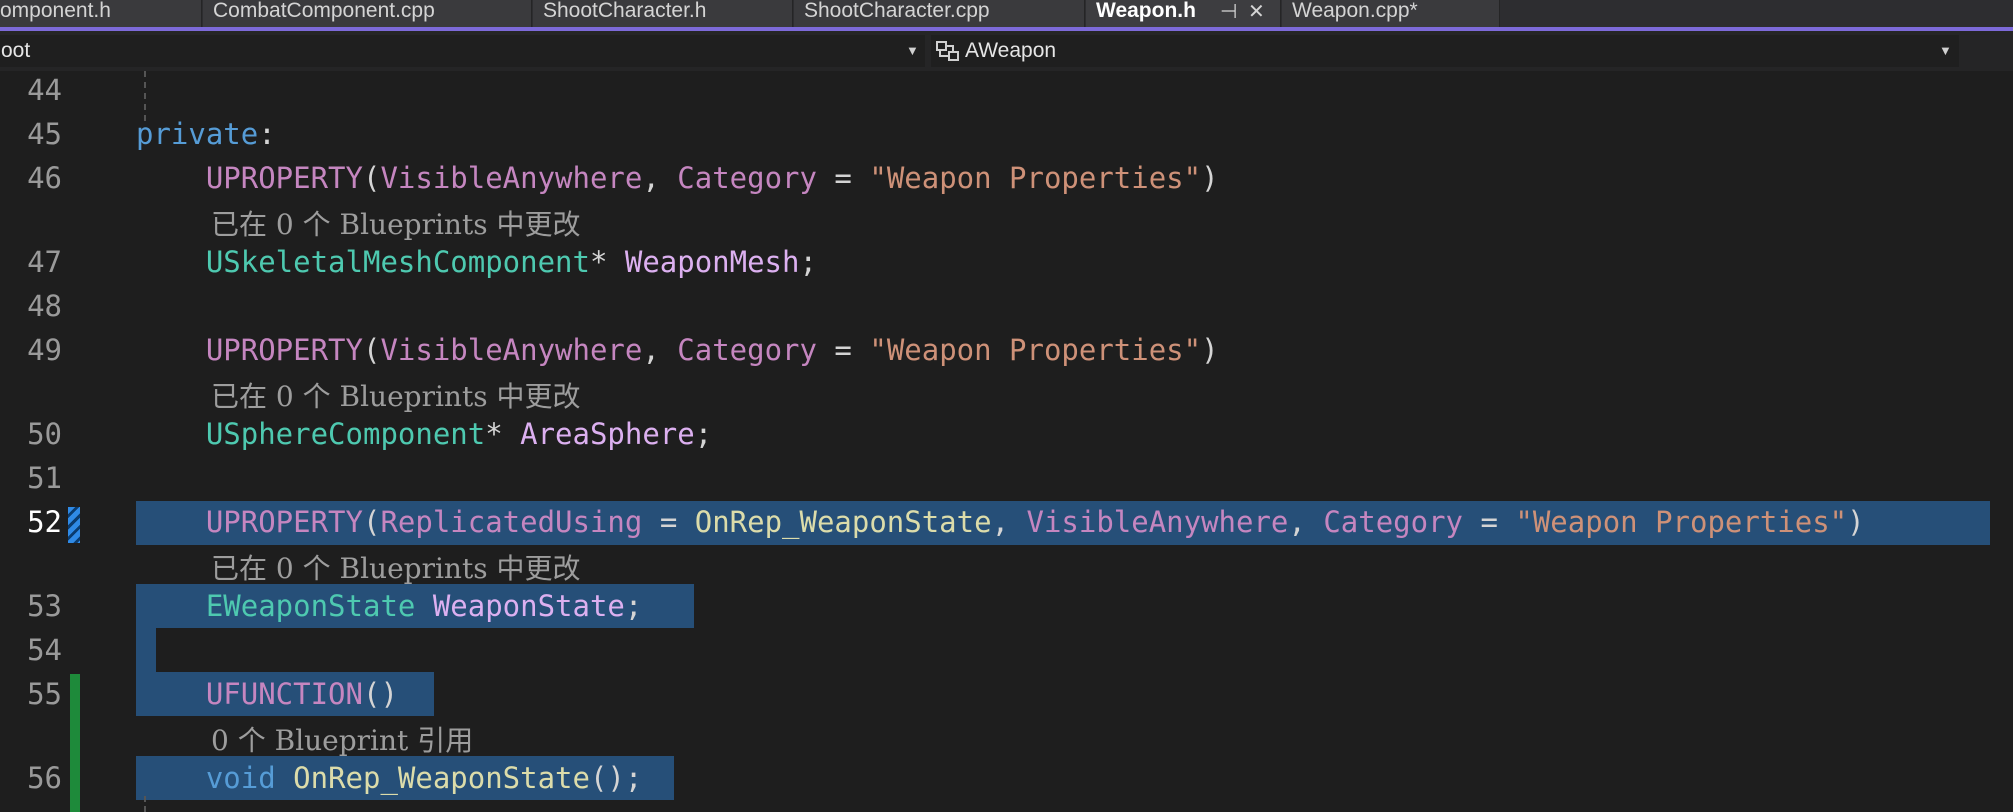 Image resolution: width=2013 pixels, height=812 pixels. I want to click on code-line-50: USphereComponent* AreaSphere;, so click(424, 434).